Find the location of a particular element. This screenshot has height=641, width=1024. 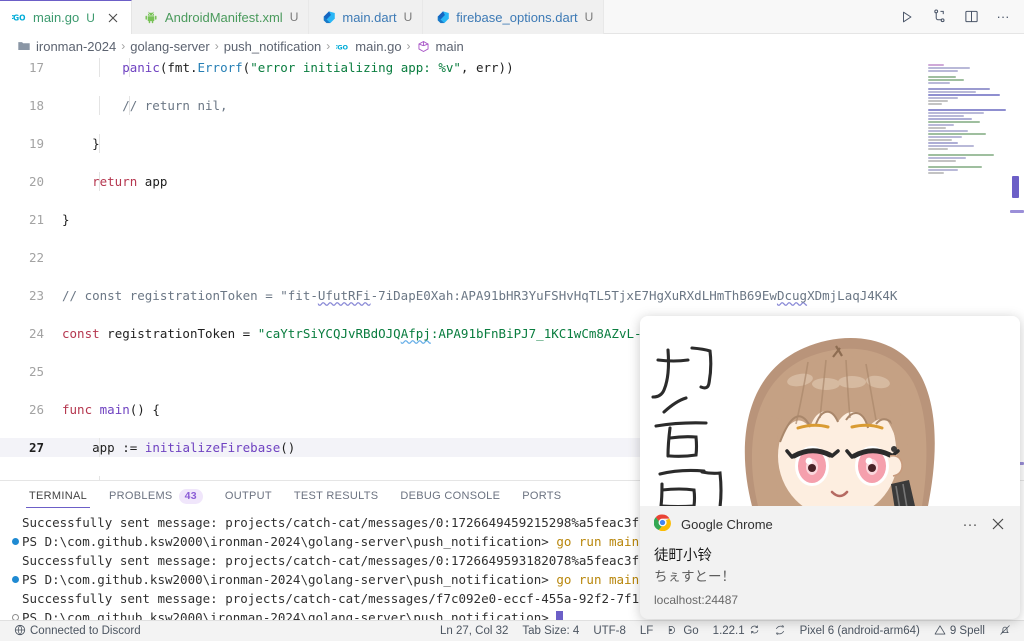

cursor-position: Ln 27, Col 32 is located at coordinates (474, 631).